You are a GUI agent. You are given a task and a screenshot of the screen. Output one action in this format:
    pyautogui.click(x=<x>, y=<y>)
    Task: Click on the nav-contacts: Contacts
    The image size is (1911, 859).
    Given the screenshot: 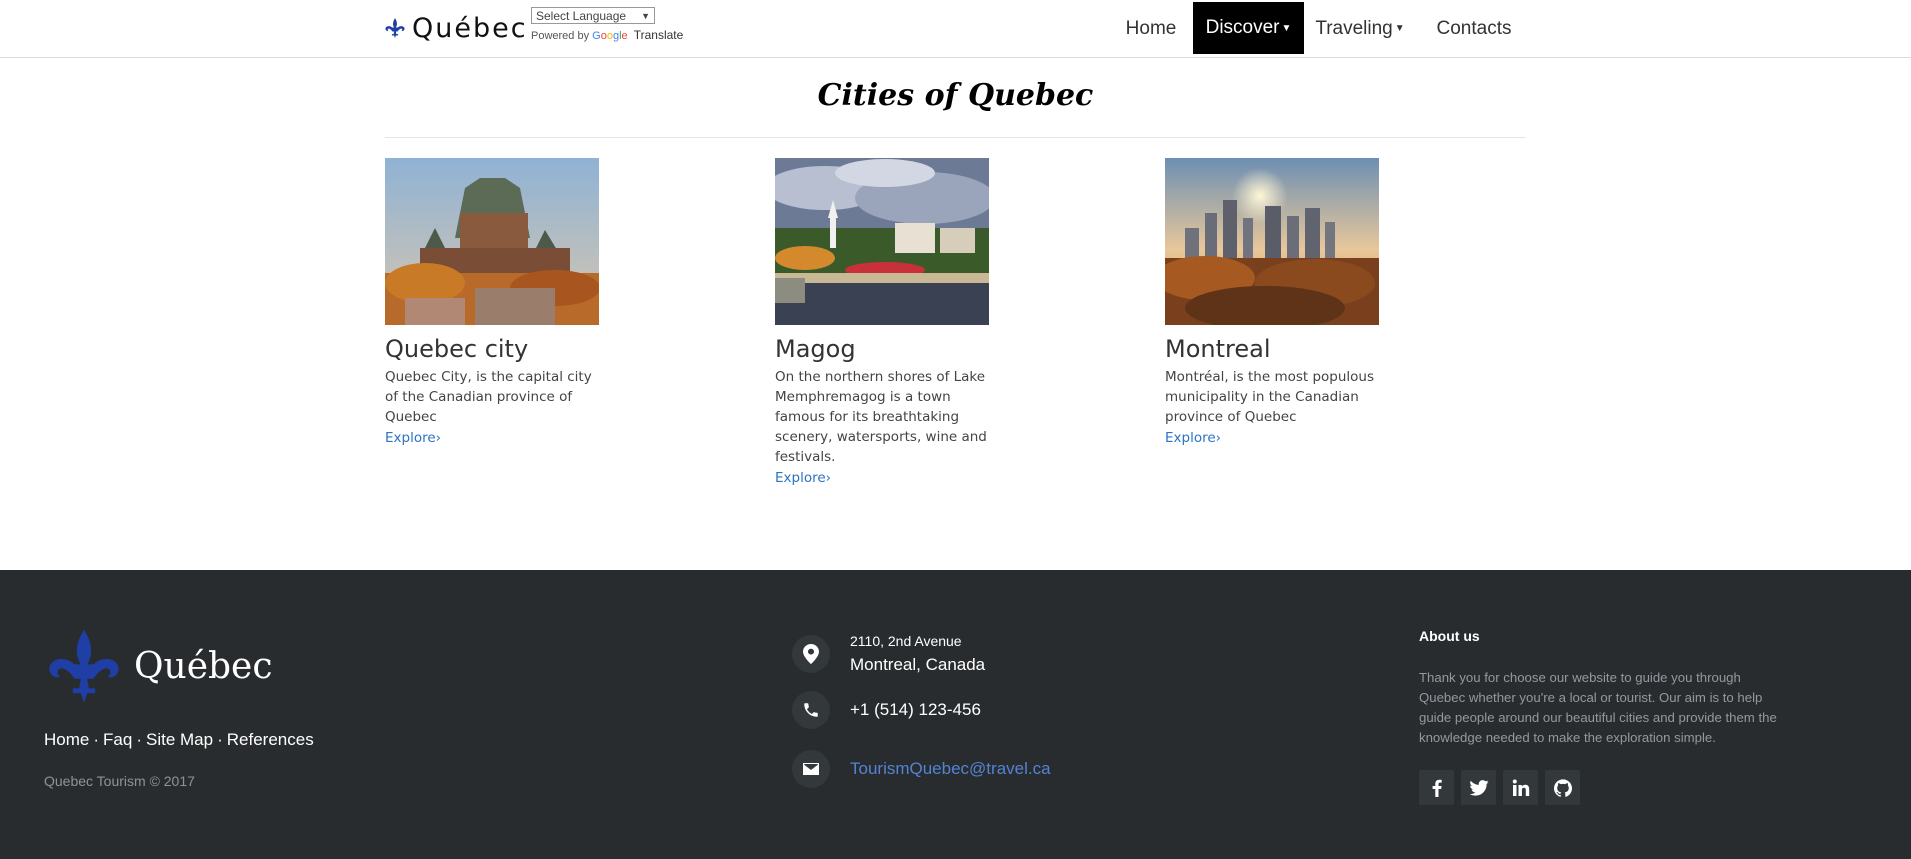 What is the action you would take?
    pyautogui.click(x=1474, y=28)
    